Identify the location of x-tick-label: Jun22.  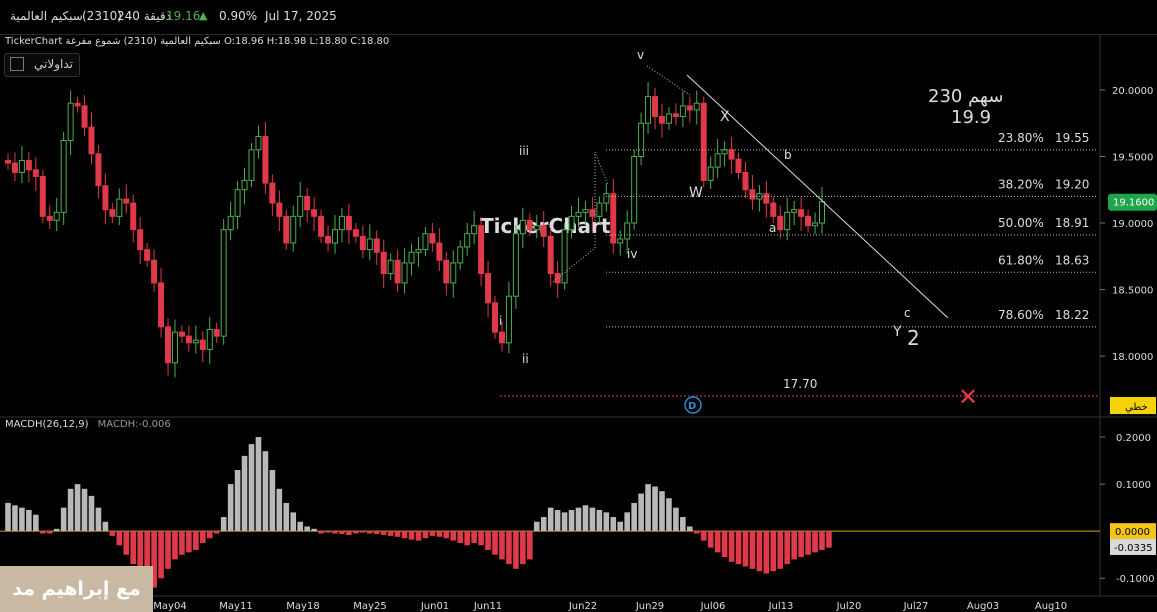
(582, 606).